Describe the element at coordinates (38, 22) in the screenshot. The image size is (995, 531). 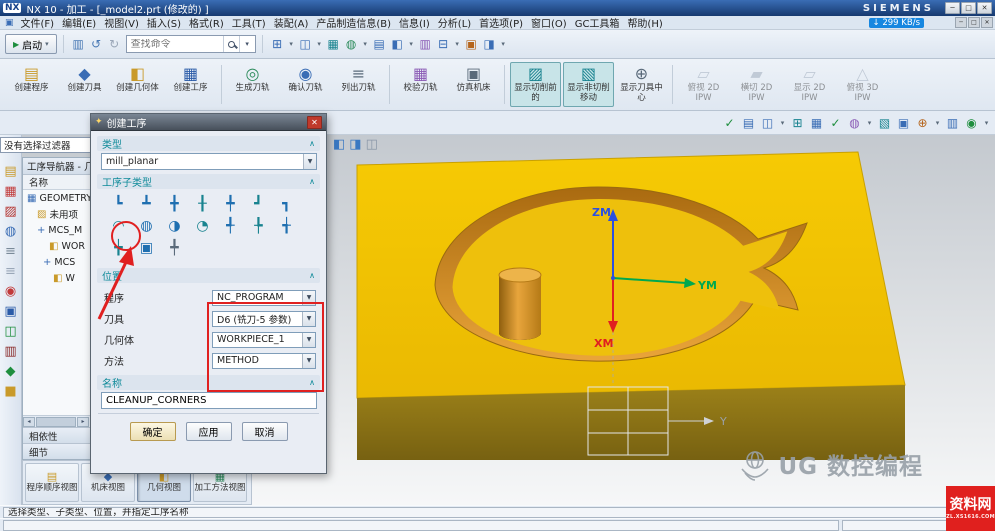
I see `menu-item: 文件(F)` at that location.